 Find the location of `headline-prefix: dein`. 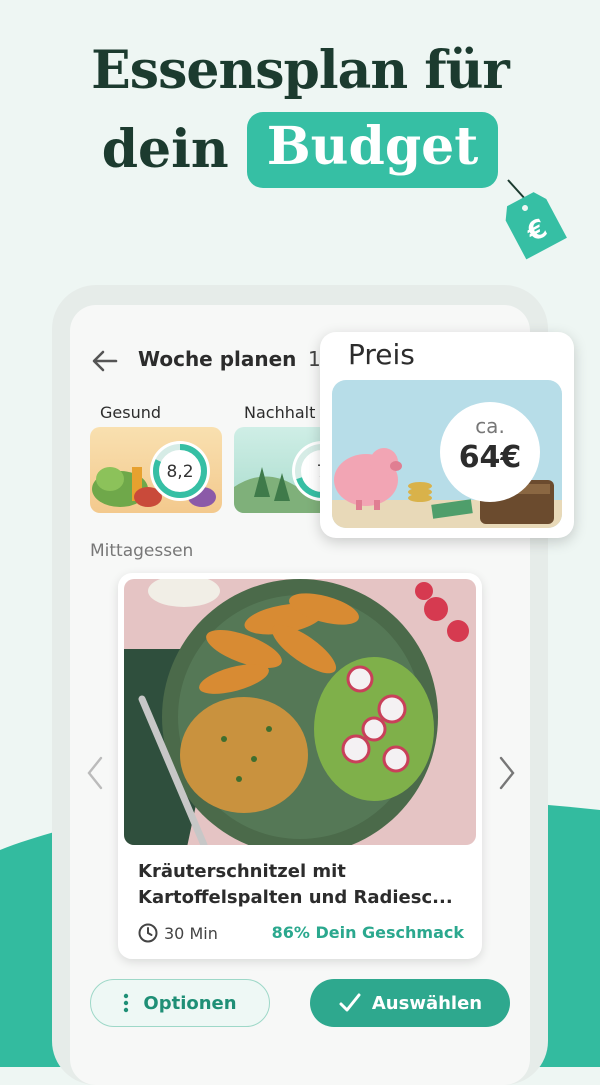

headline-prefix: dein is located at coordinates (165, 149).